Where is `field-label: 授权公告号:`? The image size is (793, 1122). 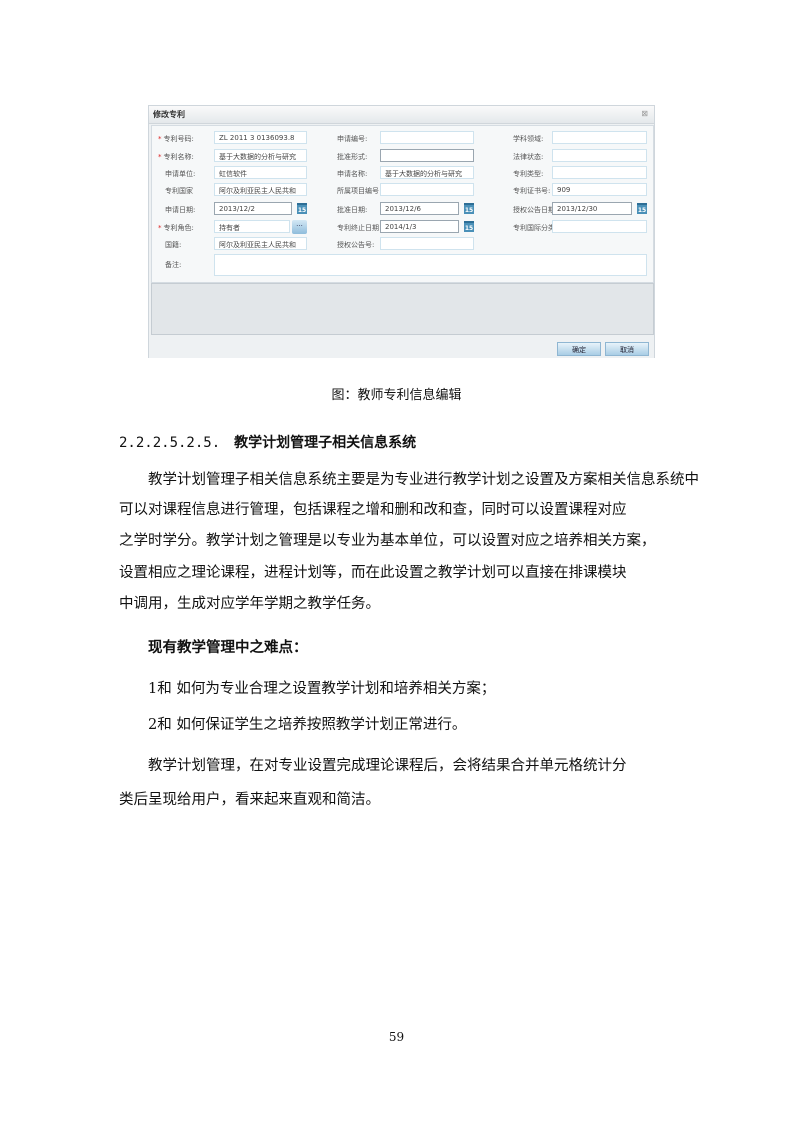
field-label: 授权公告号: is located at coordinates (352, 245).